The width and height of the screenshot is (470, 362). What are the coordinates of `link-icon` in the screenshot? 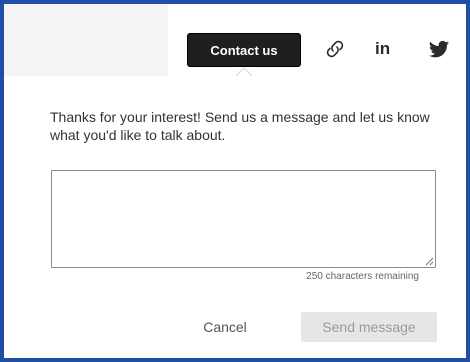 It's located at (335, 49).